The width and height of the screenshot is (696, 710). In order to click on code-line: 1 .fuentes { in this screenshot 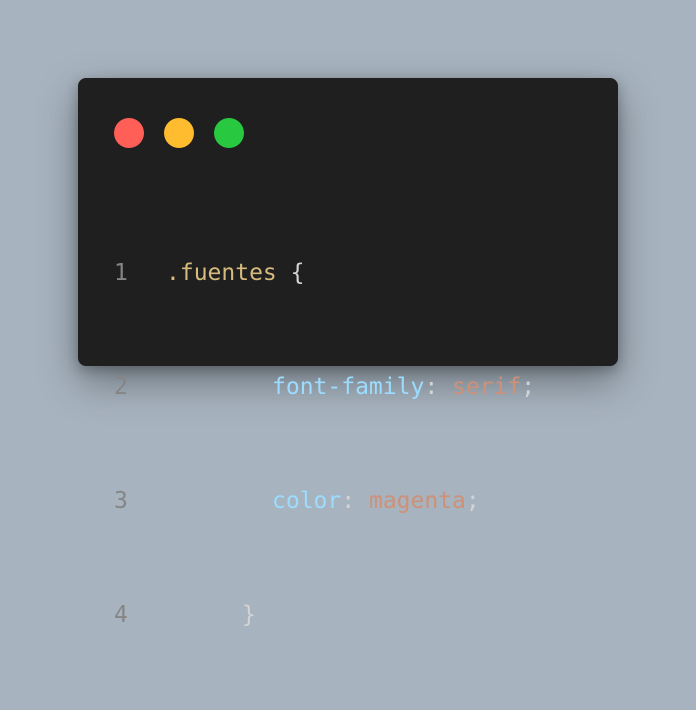, I will do `click(356, 273)`.